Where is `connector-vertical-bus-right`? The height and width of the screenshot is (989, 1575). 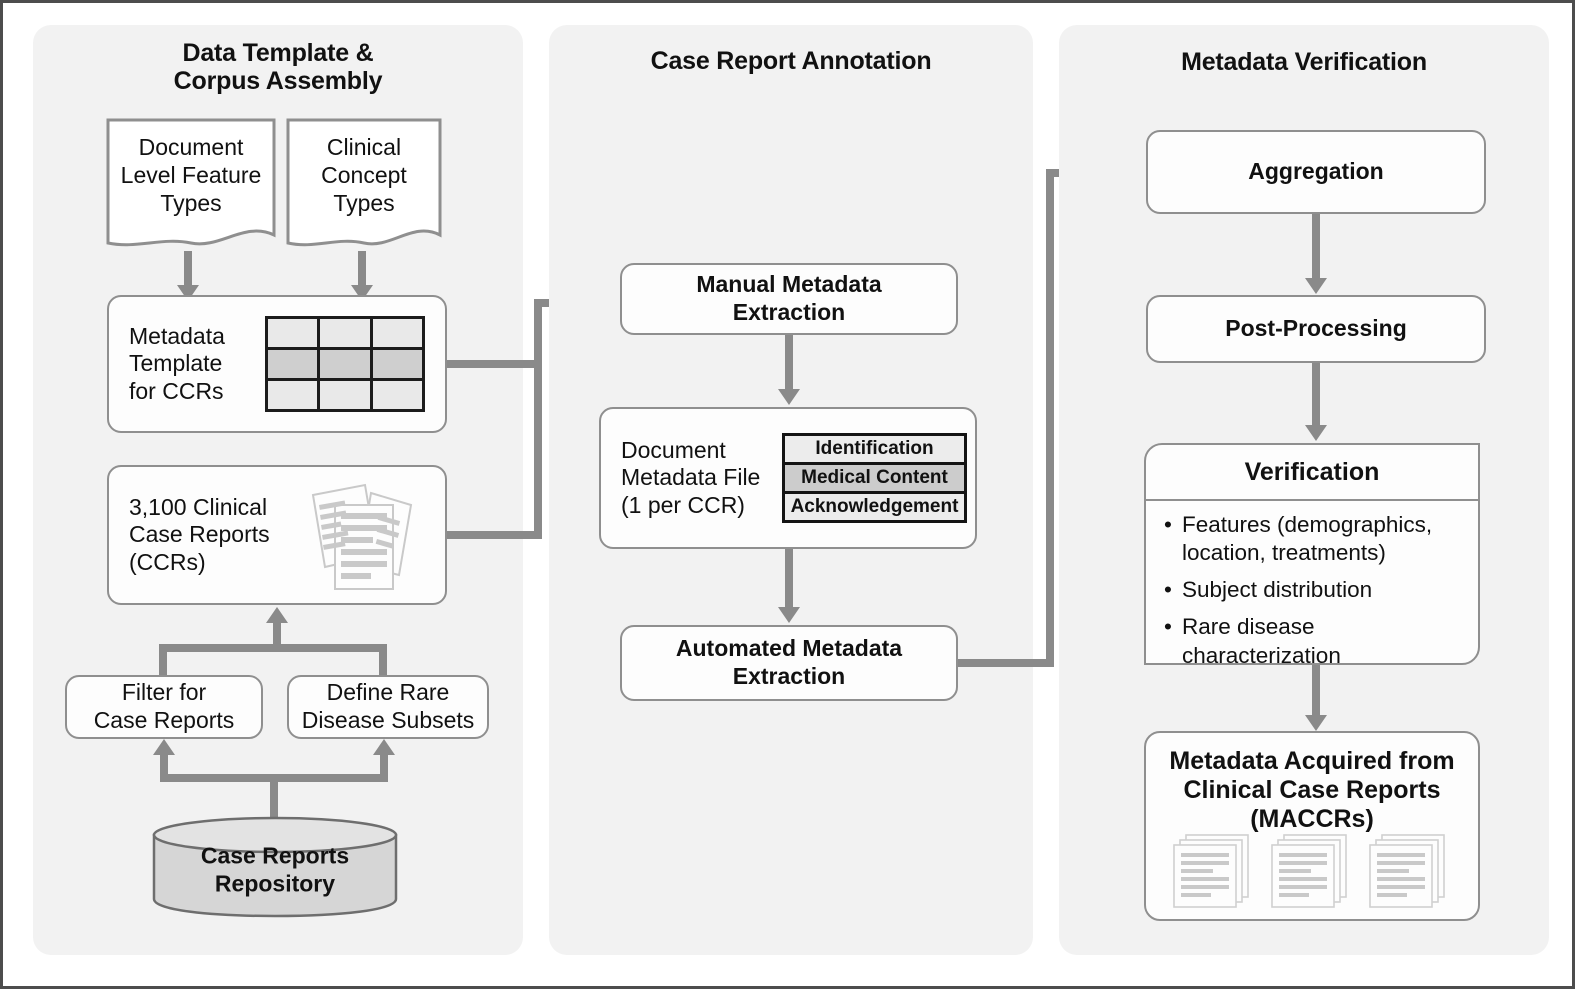
connector-vertical-bus-right is located at coordinates (1050, 418).